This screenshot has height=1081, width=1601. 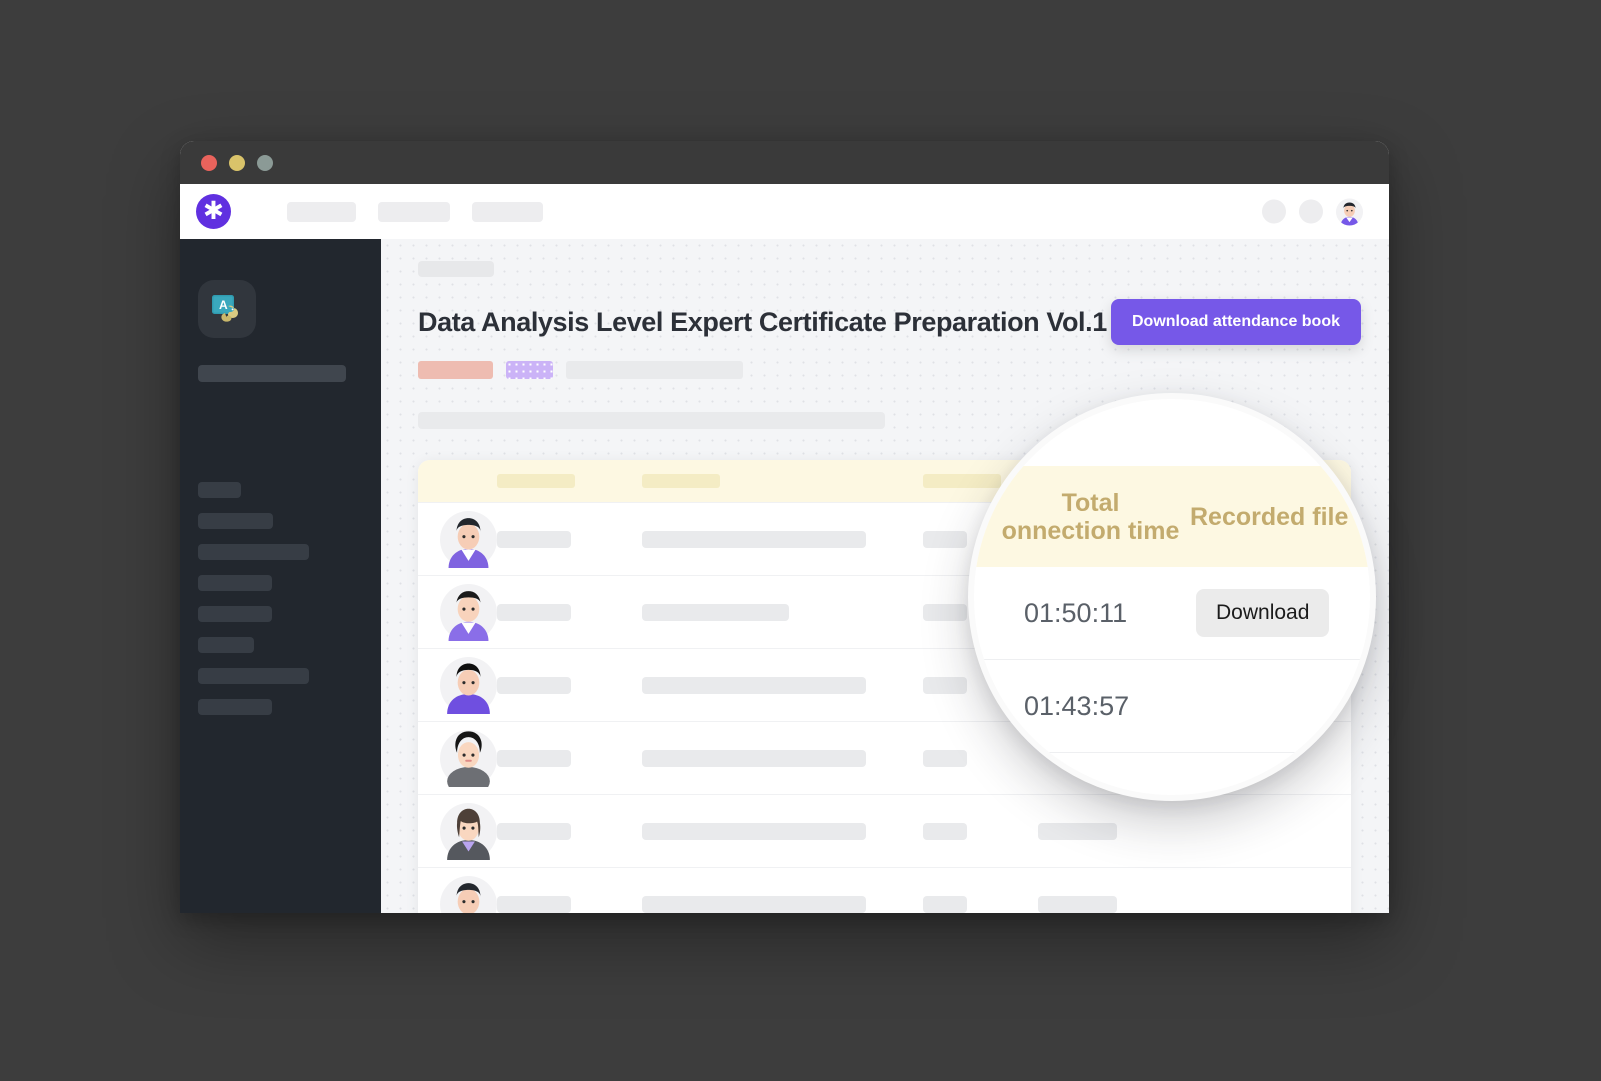 I want to click on header-line-2: onnection time, so click(x=1090, y=530).